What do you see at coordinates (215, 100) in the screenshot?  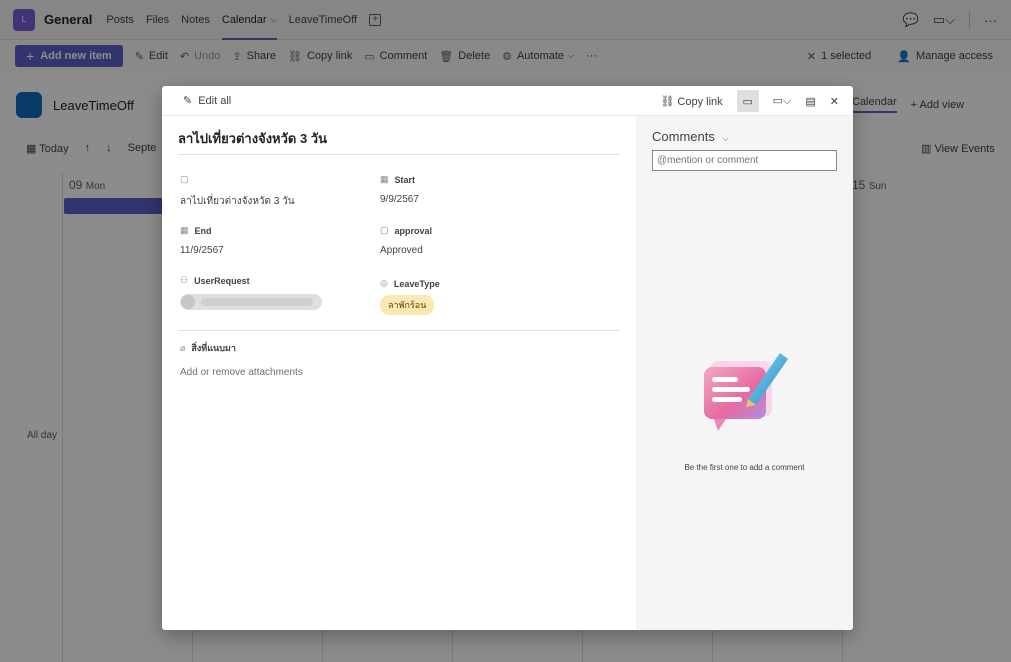 I see `edit-all-label: Edit all` at bounding box center [215, 100].